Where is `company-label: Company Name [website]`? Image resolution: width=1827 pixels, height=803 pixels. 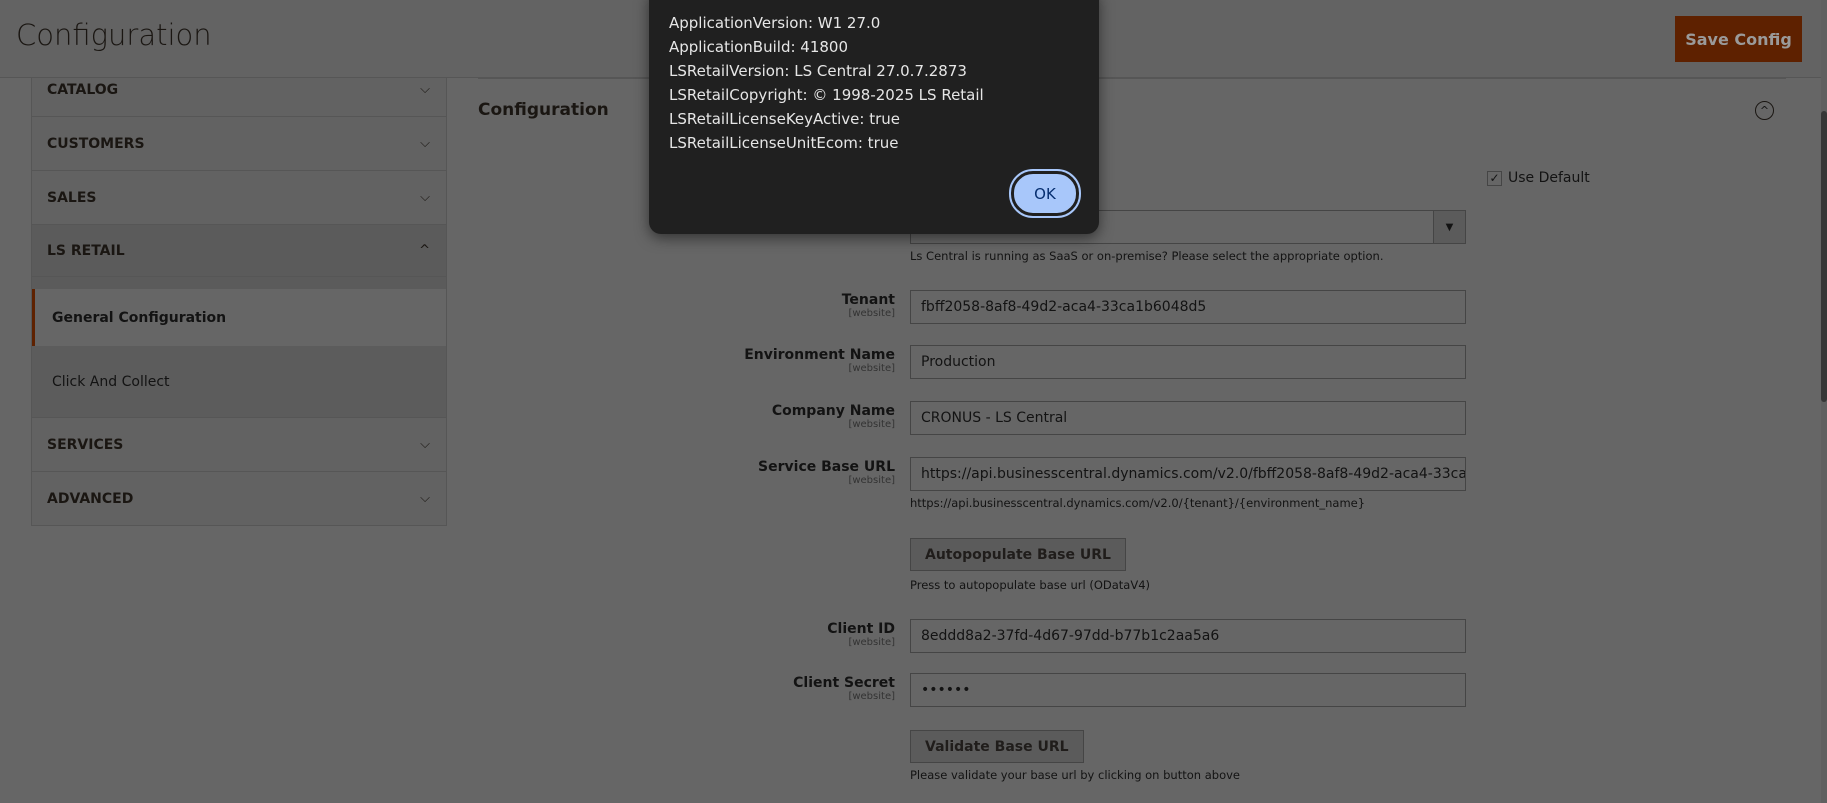
company-label: Company Name [website] is located at coordinates (833, 416).